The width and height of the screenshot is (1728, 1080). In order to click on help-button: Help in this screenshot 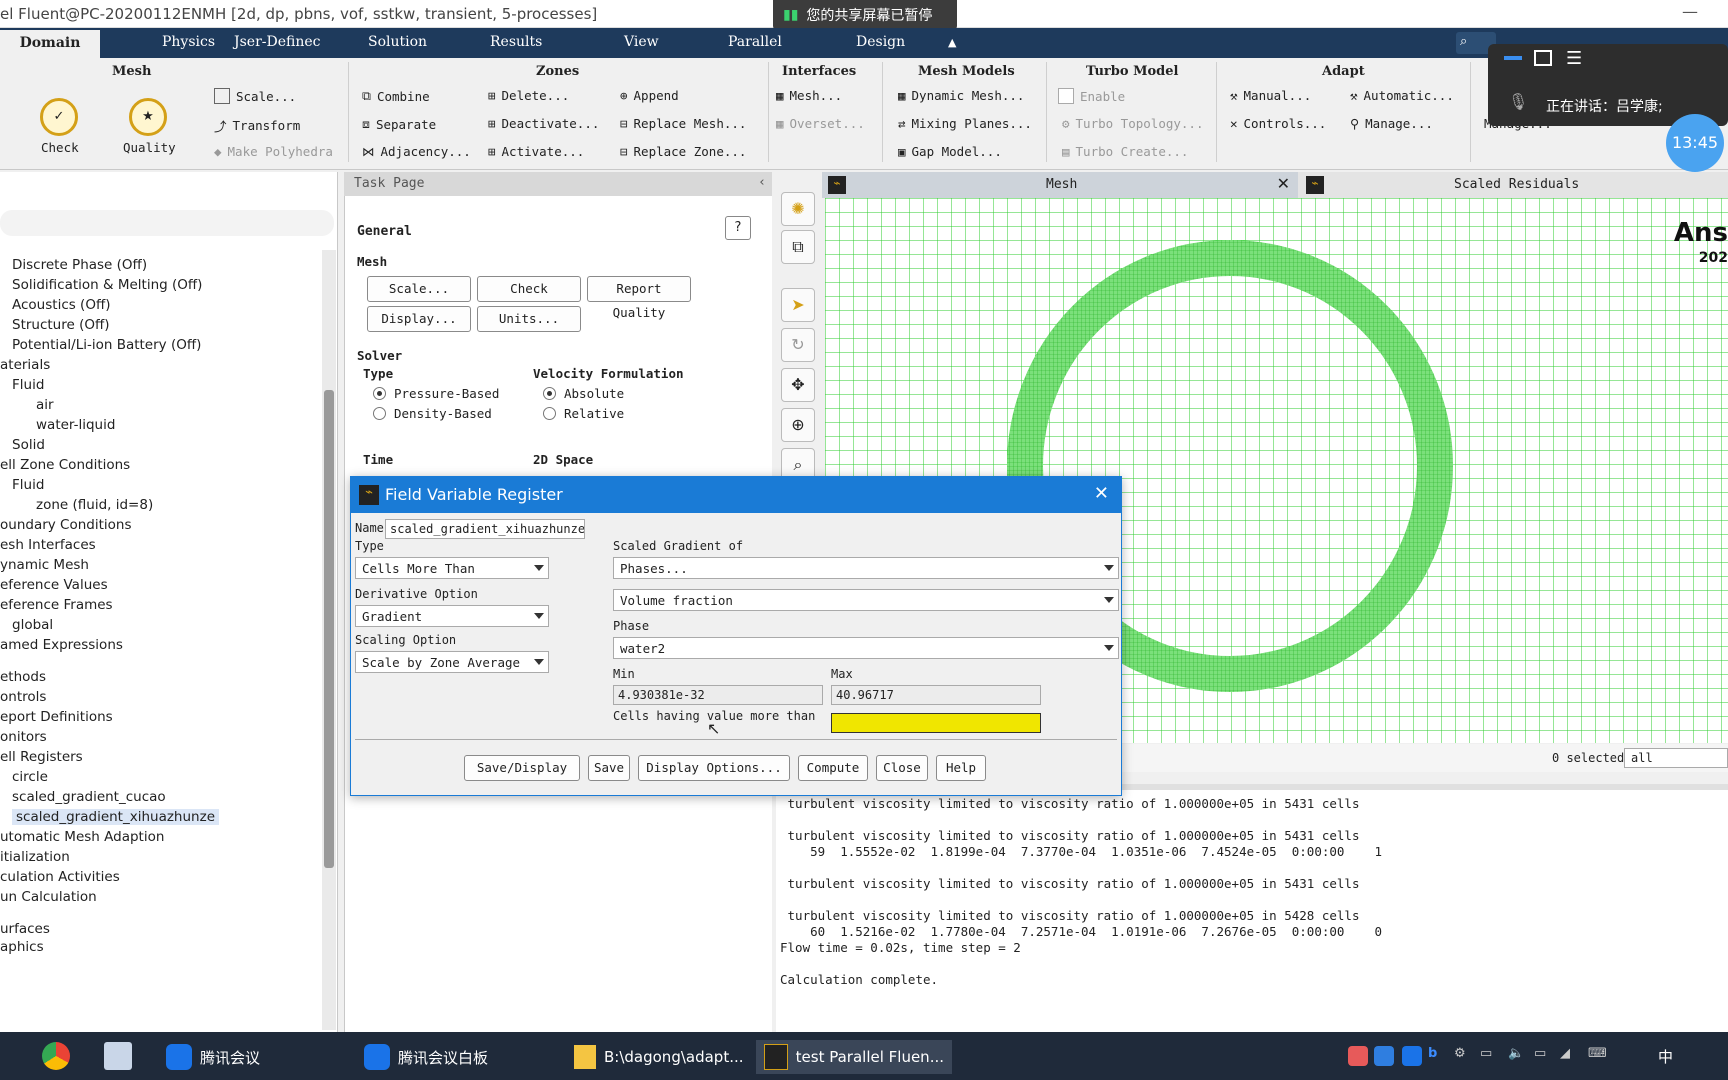, I will do `click(961, 768)`.